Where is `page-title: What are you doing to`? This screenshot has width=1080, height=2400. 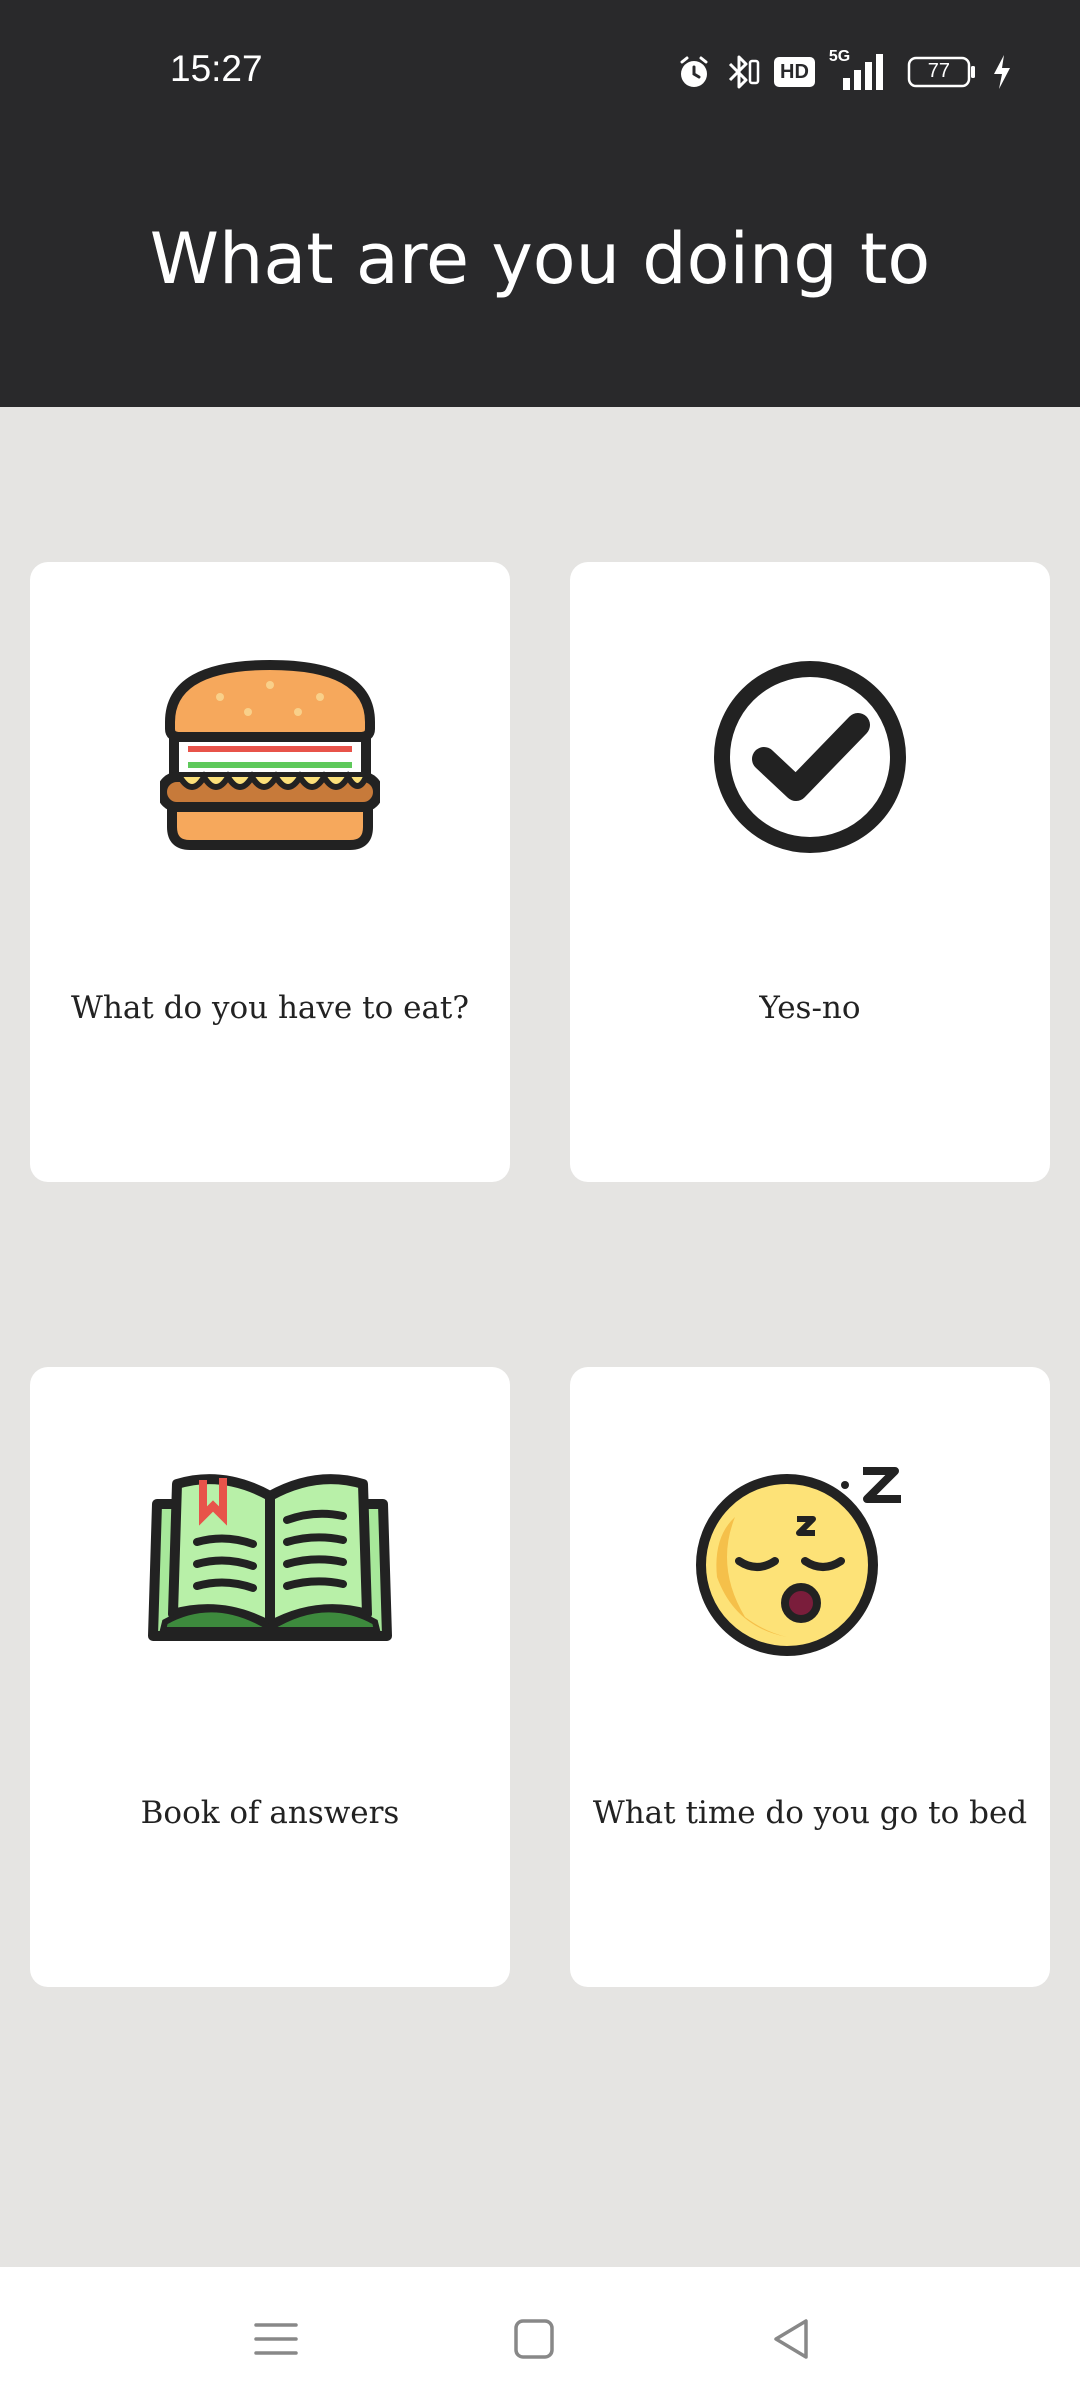 page-title: What are you doing to is located at coordinates (540, 259).